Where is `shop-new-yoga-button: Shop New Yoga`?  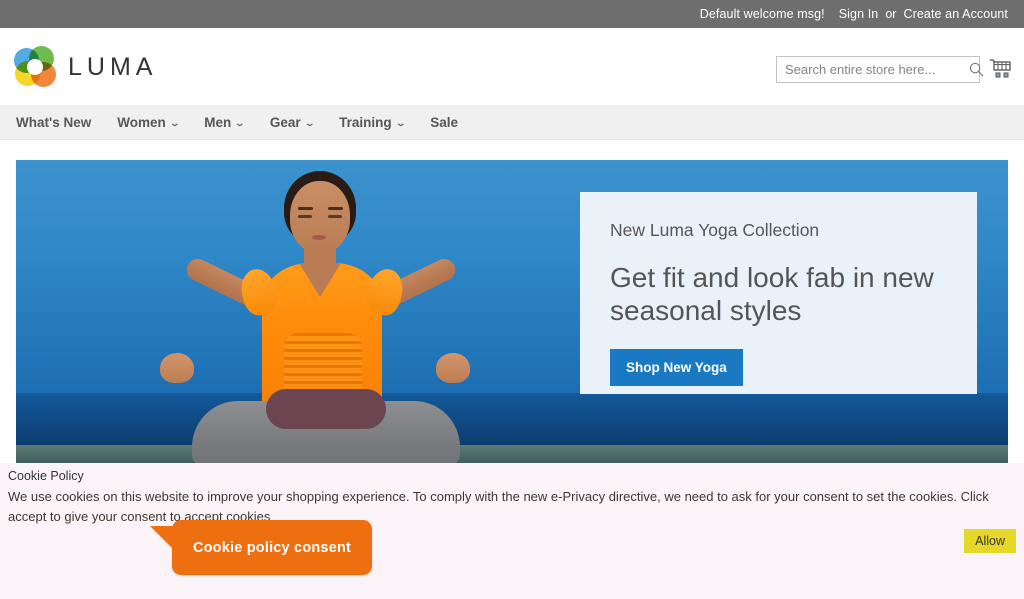 shop-new-yoga-button: Shop New Yoga is located at coordinates (676, 367).